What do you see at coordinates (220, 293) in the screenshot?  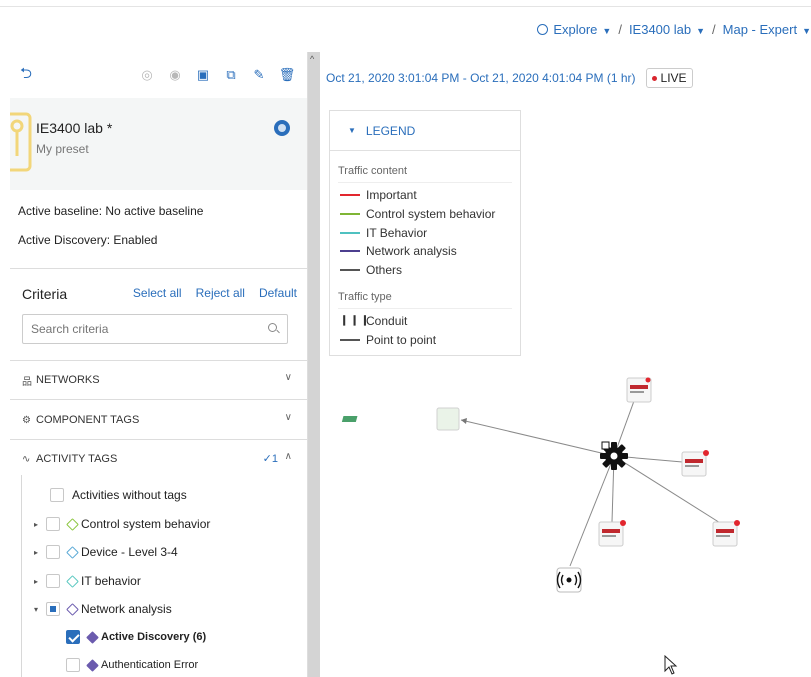 I see `reject-all-link: Reject all` at bounding box center [220, 293].